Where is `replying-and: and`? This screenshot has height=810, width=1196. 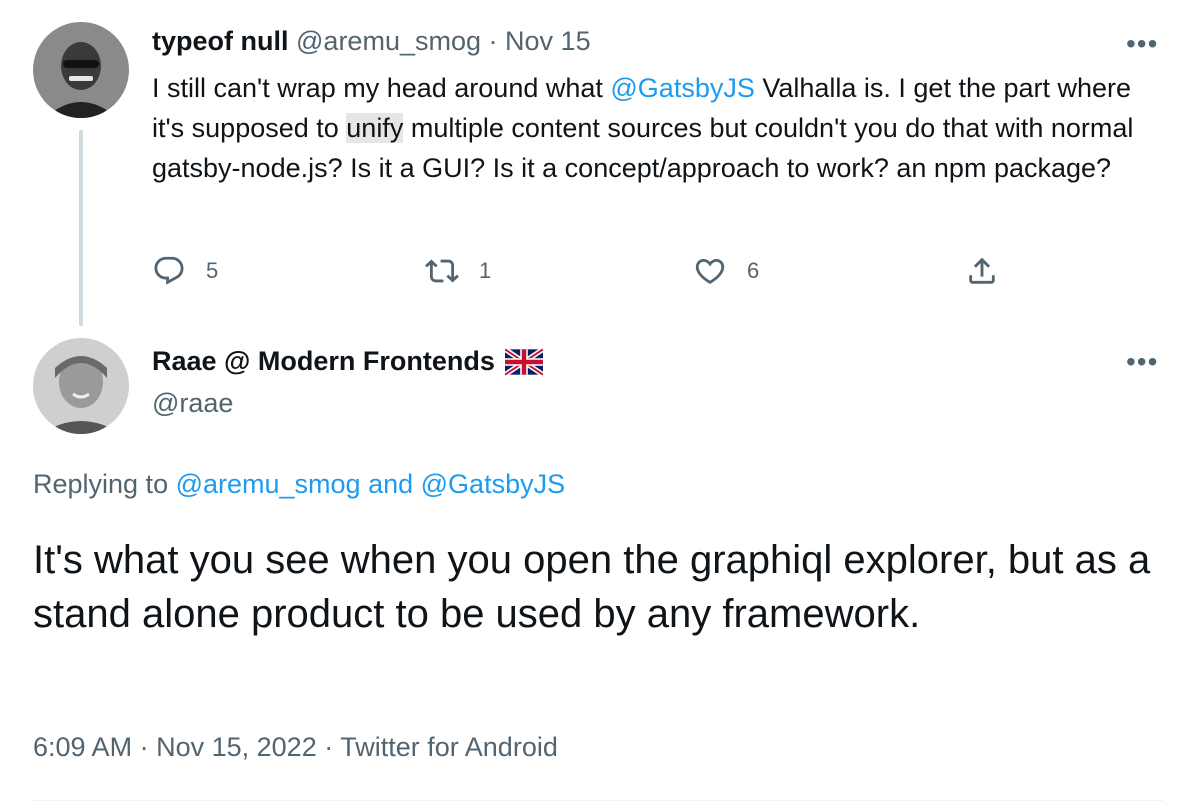
replying-and: and is located at coordinates (390, 484).